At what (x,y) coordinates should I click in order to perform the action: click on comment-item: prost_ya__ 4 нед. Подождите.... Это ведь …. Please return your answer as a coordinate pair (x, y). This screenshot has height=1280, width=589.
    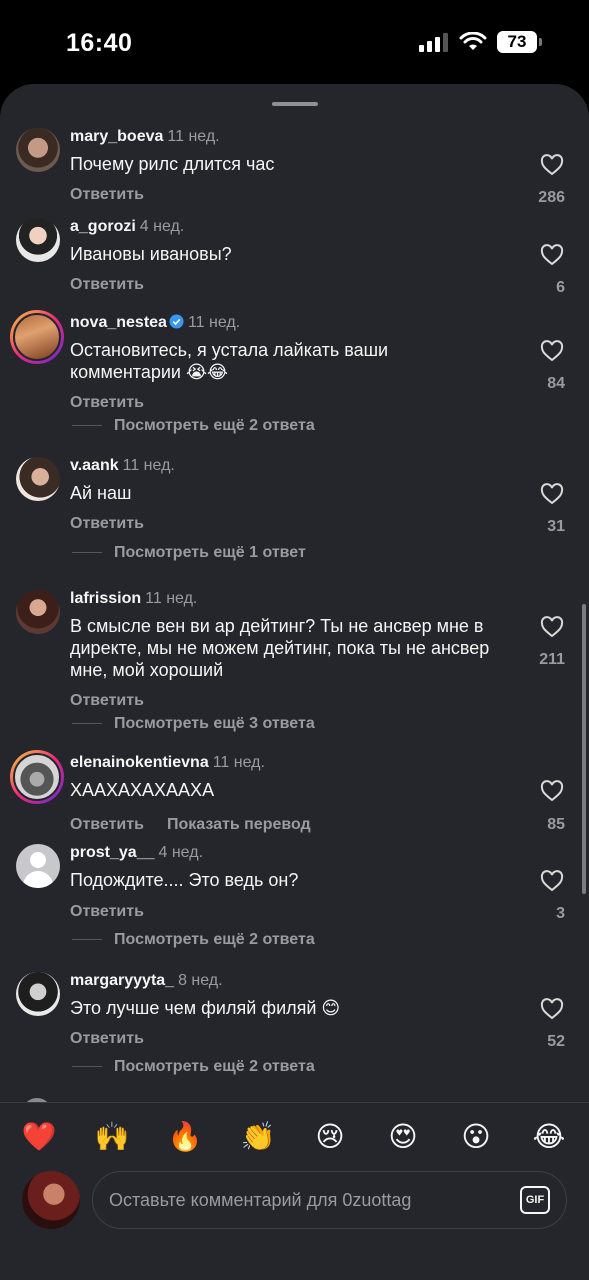
    Looking at the image, I should click on (294, 896).